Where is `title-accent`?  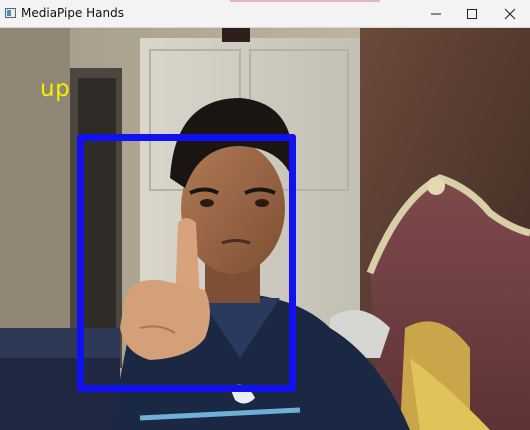 title-accent is located at coordinates (305, 1).